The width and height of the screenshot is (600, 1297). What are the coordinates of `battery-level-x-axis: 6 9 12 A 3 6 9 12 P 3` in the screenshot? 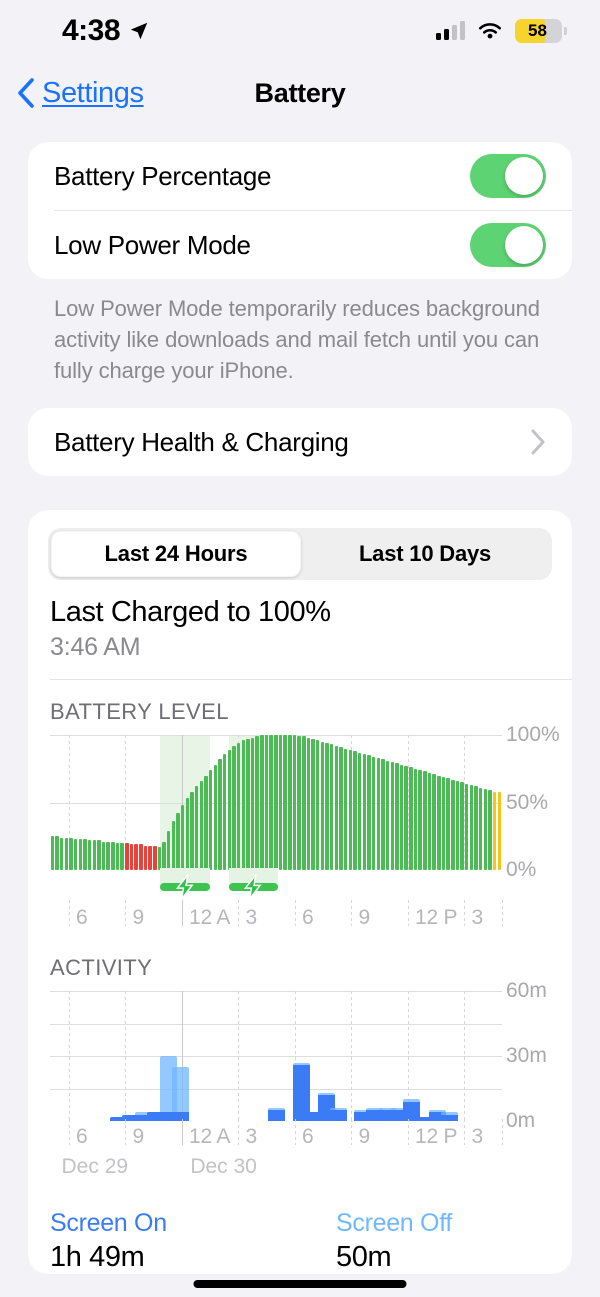 It's located at (276, 918).